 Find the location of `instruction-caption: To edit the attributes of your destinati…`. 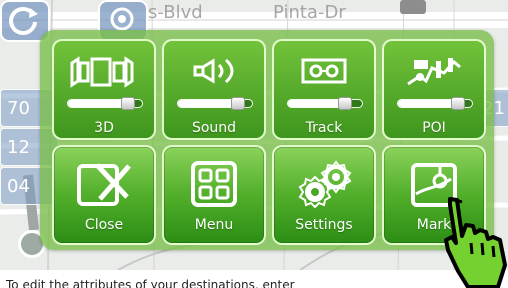

instruction-caption: To edit the attributes of your destinati… is located at coordinates (150, 283).